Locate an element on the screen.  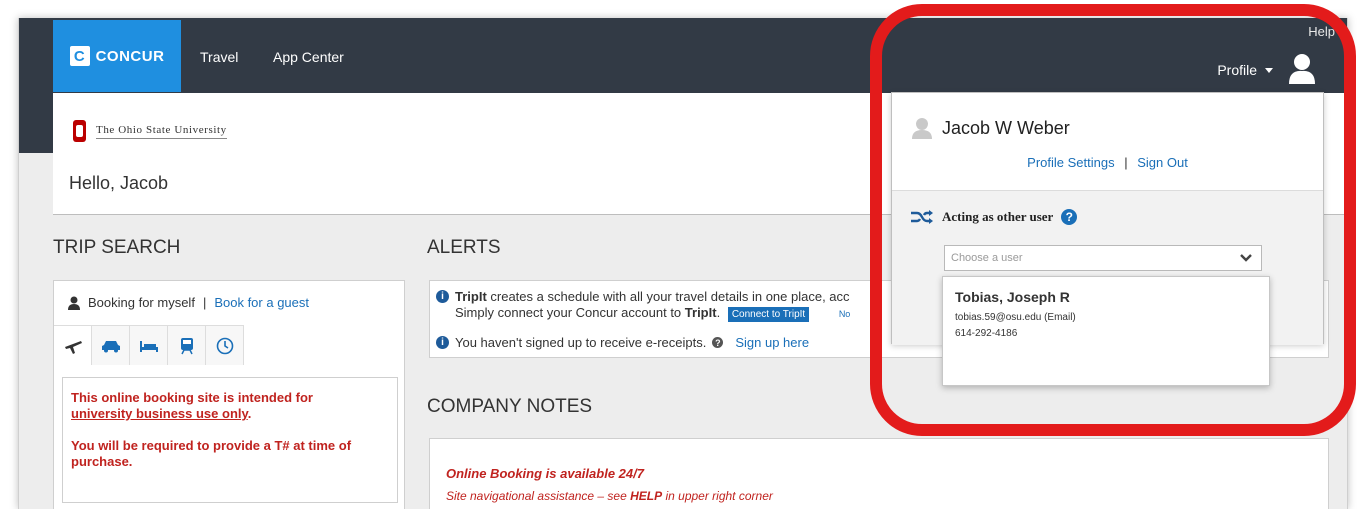
concur-logo: C CONCUR is located at coordinates (117, 56).